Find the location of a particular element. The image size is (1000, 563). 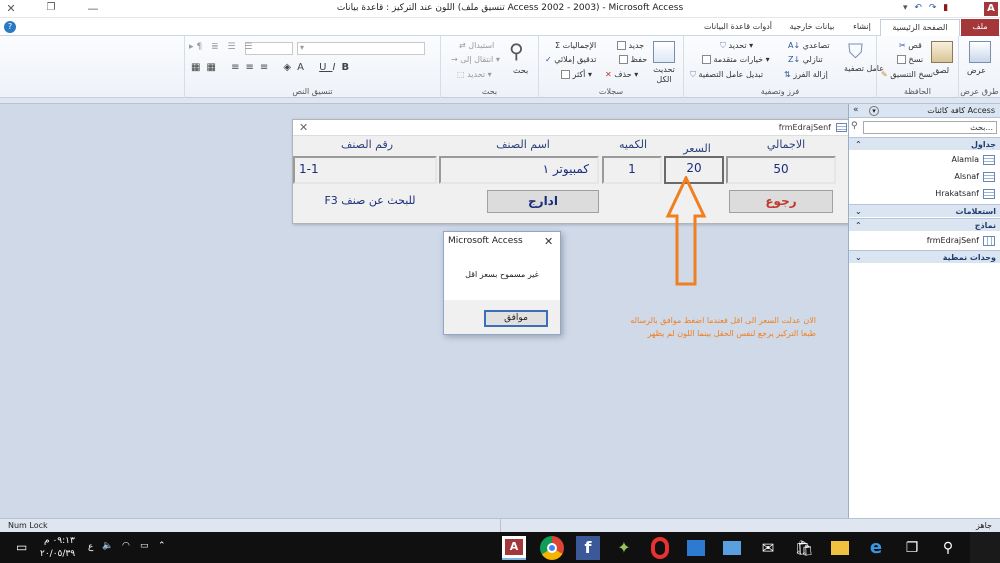

filter-icon: ⛉ is located at coordinates (859, 51).